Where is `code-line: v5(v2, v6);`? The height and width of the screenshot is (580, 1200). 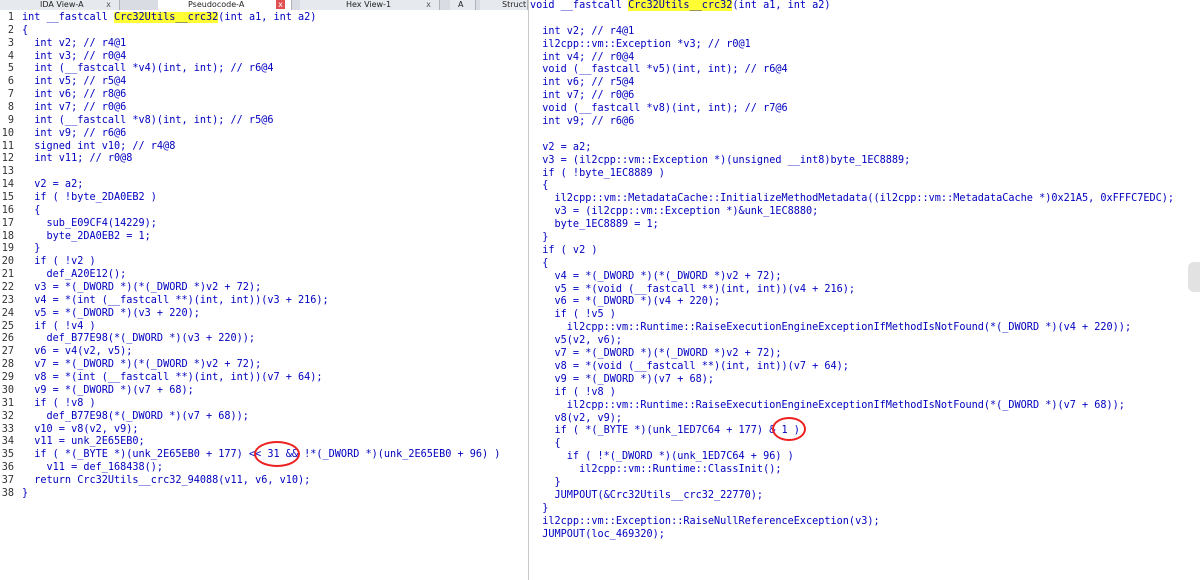
code-line: v5(v2, v6); is located at coordinates (864, 341).